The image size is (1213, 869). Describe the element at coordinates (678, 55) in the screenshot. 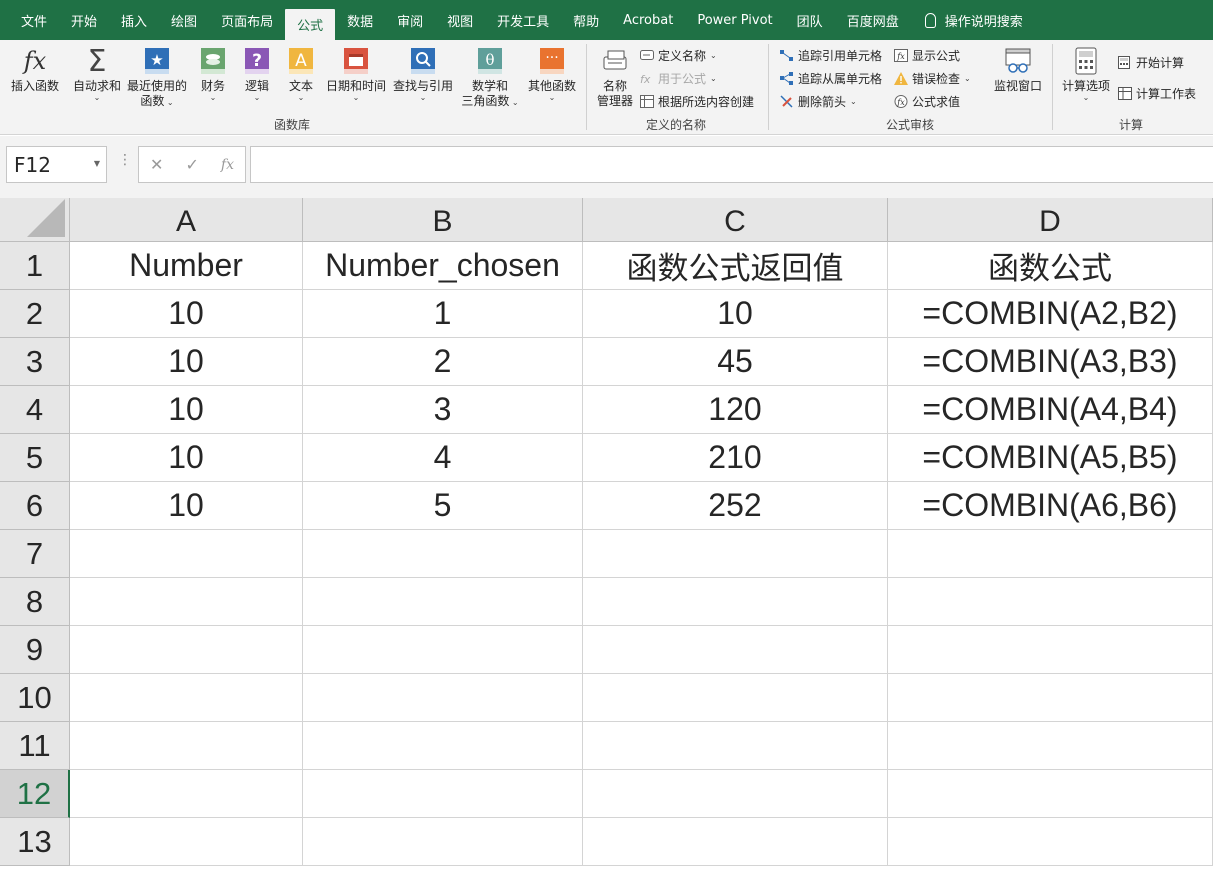

I see `define-name-button: 定义名称 ⌄` at that location.